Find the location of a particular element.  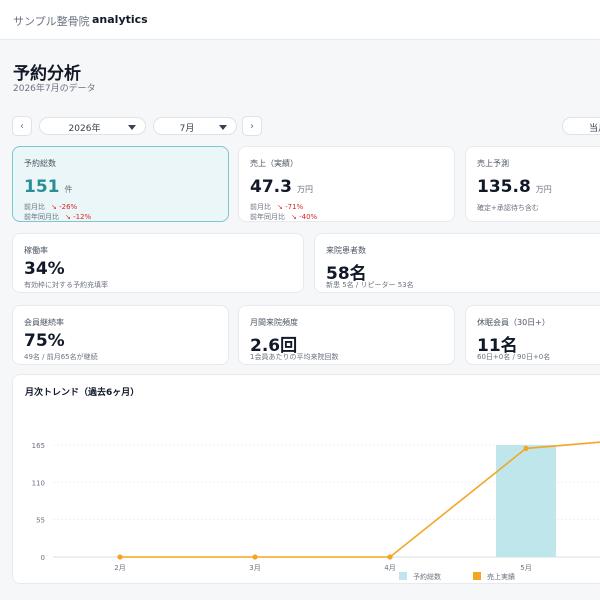

kpi-value: 34% is located at coordinates (44, 269).